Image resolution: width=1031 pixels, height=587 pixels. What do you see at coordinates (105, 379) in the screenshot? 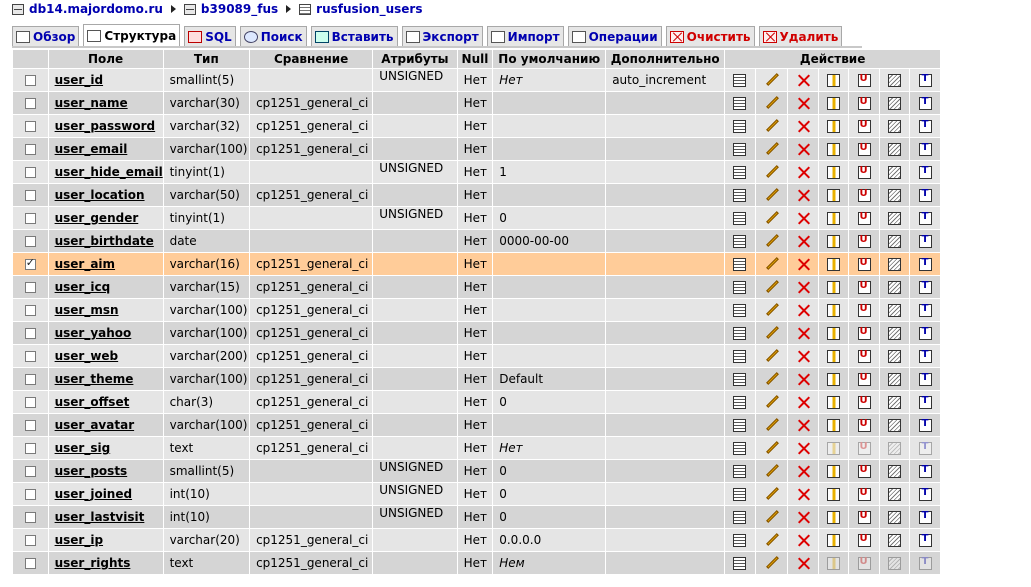
I see `field-name: user_theme` at bounding box center [105, 379].